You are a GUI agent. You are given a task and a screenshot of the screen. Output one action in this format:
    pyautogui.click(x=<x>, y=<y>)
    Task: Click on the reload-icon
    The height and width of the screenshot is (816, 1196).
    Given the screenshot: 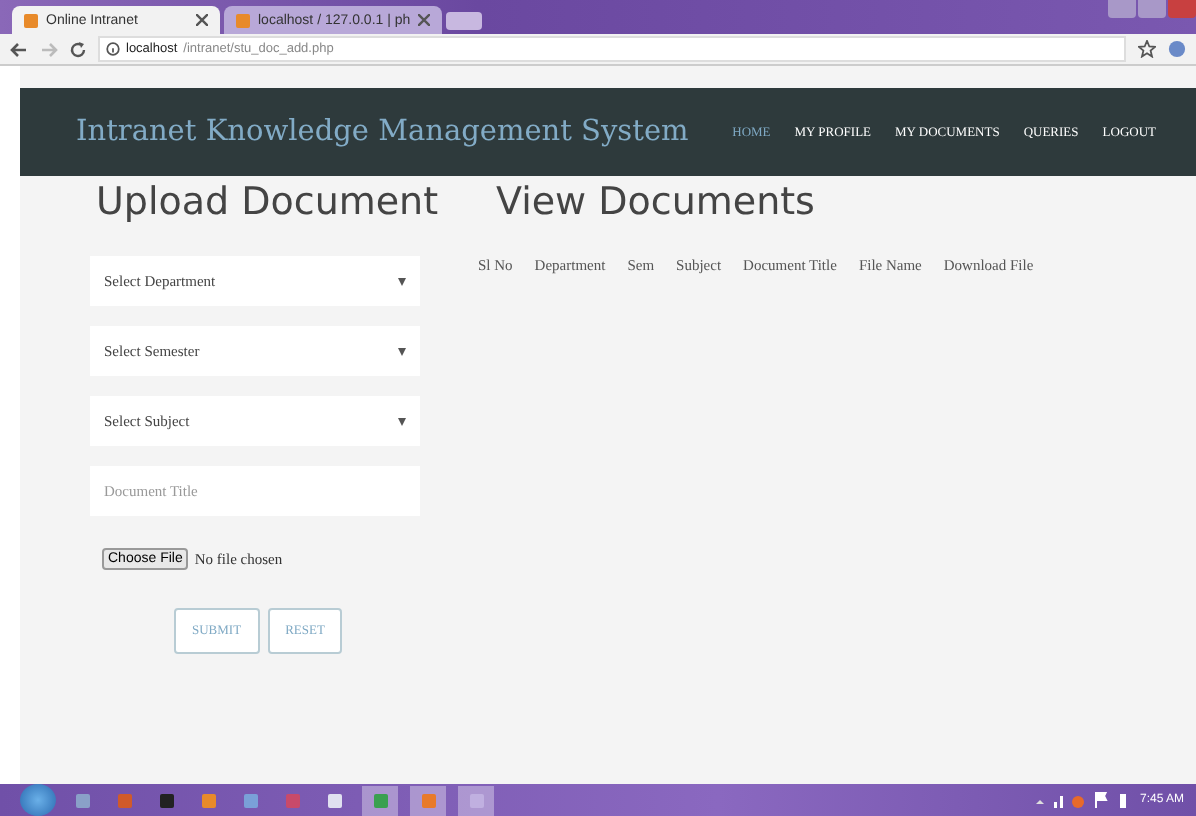 What is the action you would take?
    pyautogui.click(x=78, y=49)
    